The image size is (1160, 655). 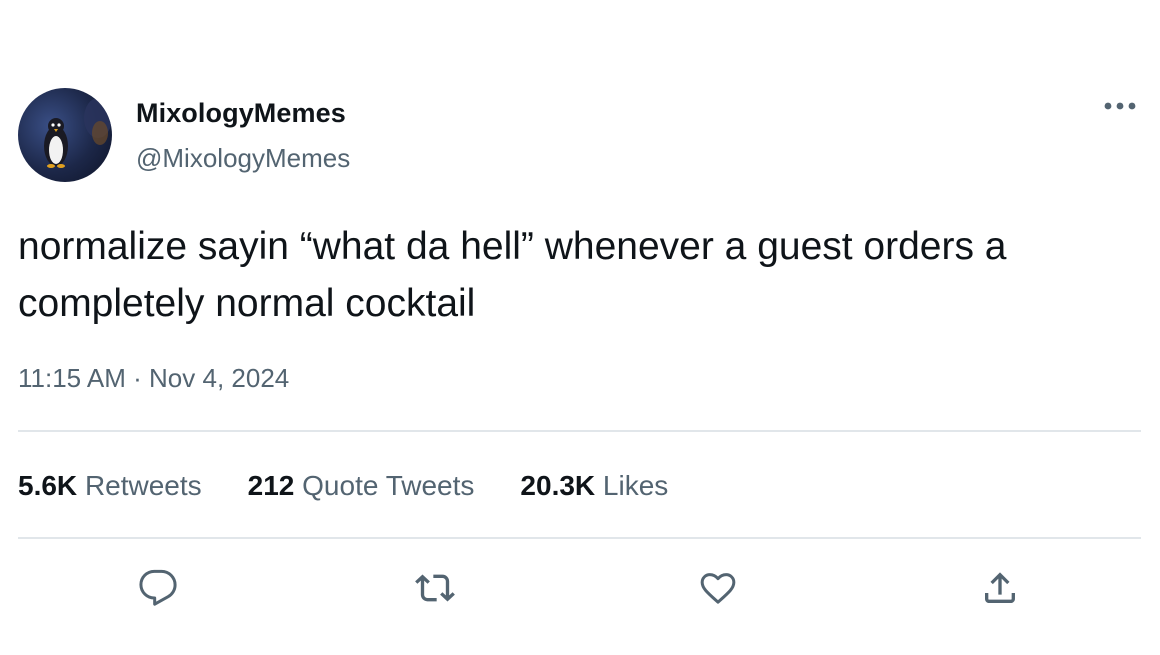 I want to click on retweets-stat: 5.6K Retweets, so click(x=110, y=486).